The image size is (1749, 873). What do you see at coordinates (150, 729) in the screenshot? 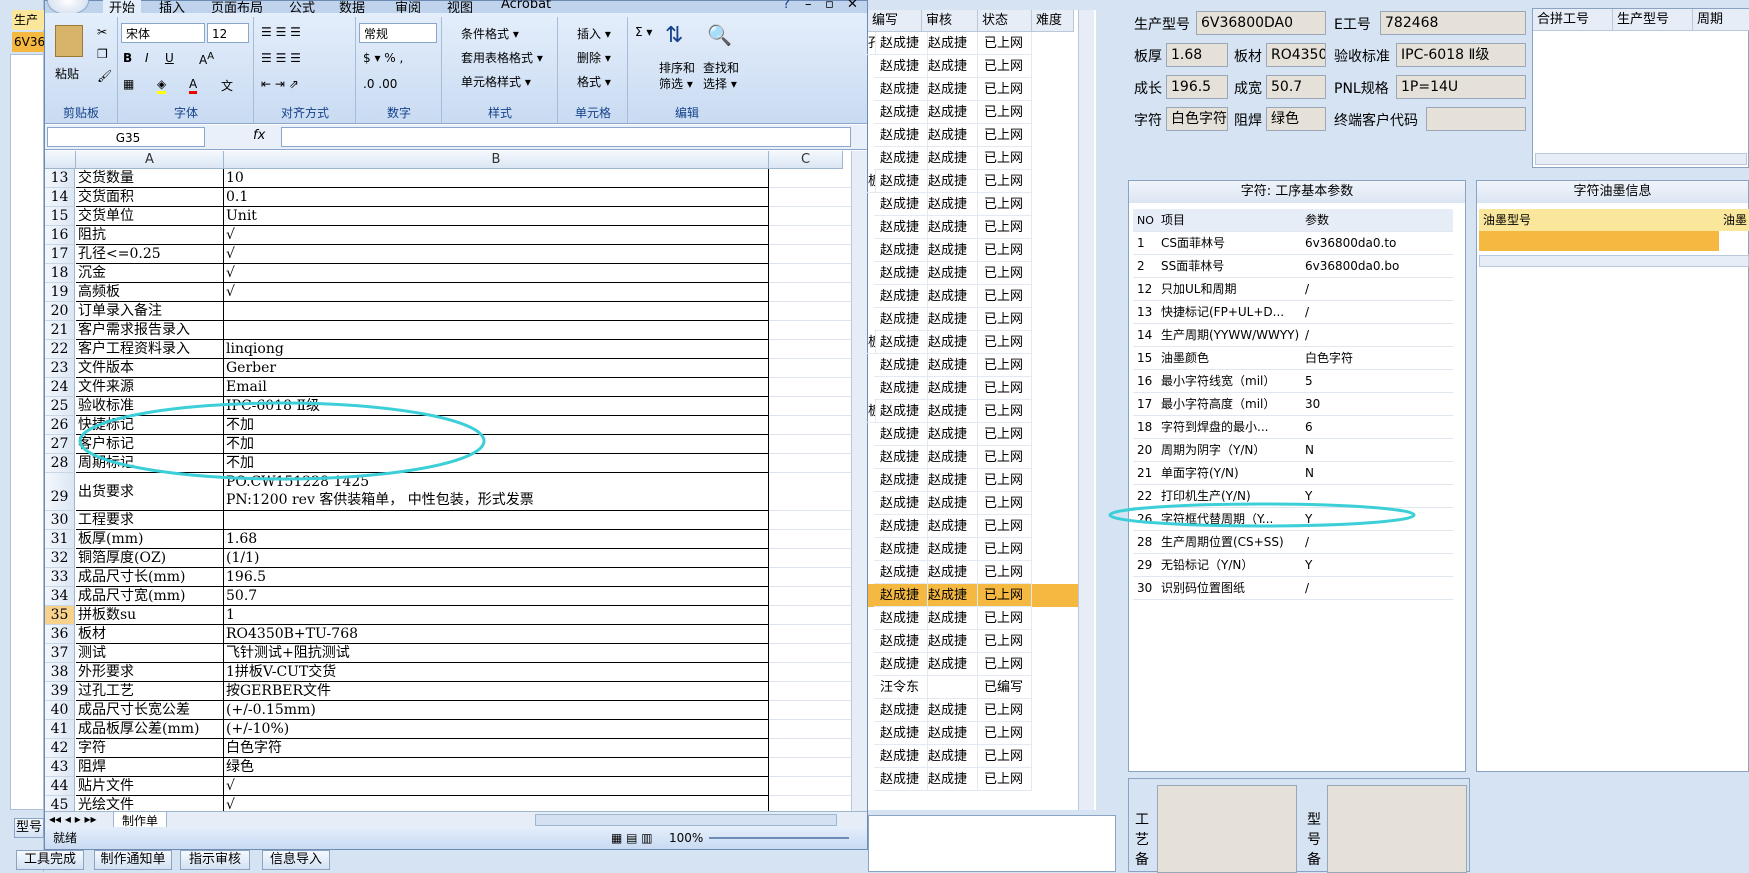
I see `cell-a: 成品板厚公差(mm)` at bounding box center [150, 729].